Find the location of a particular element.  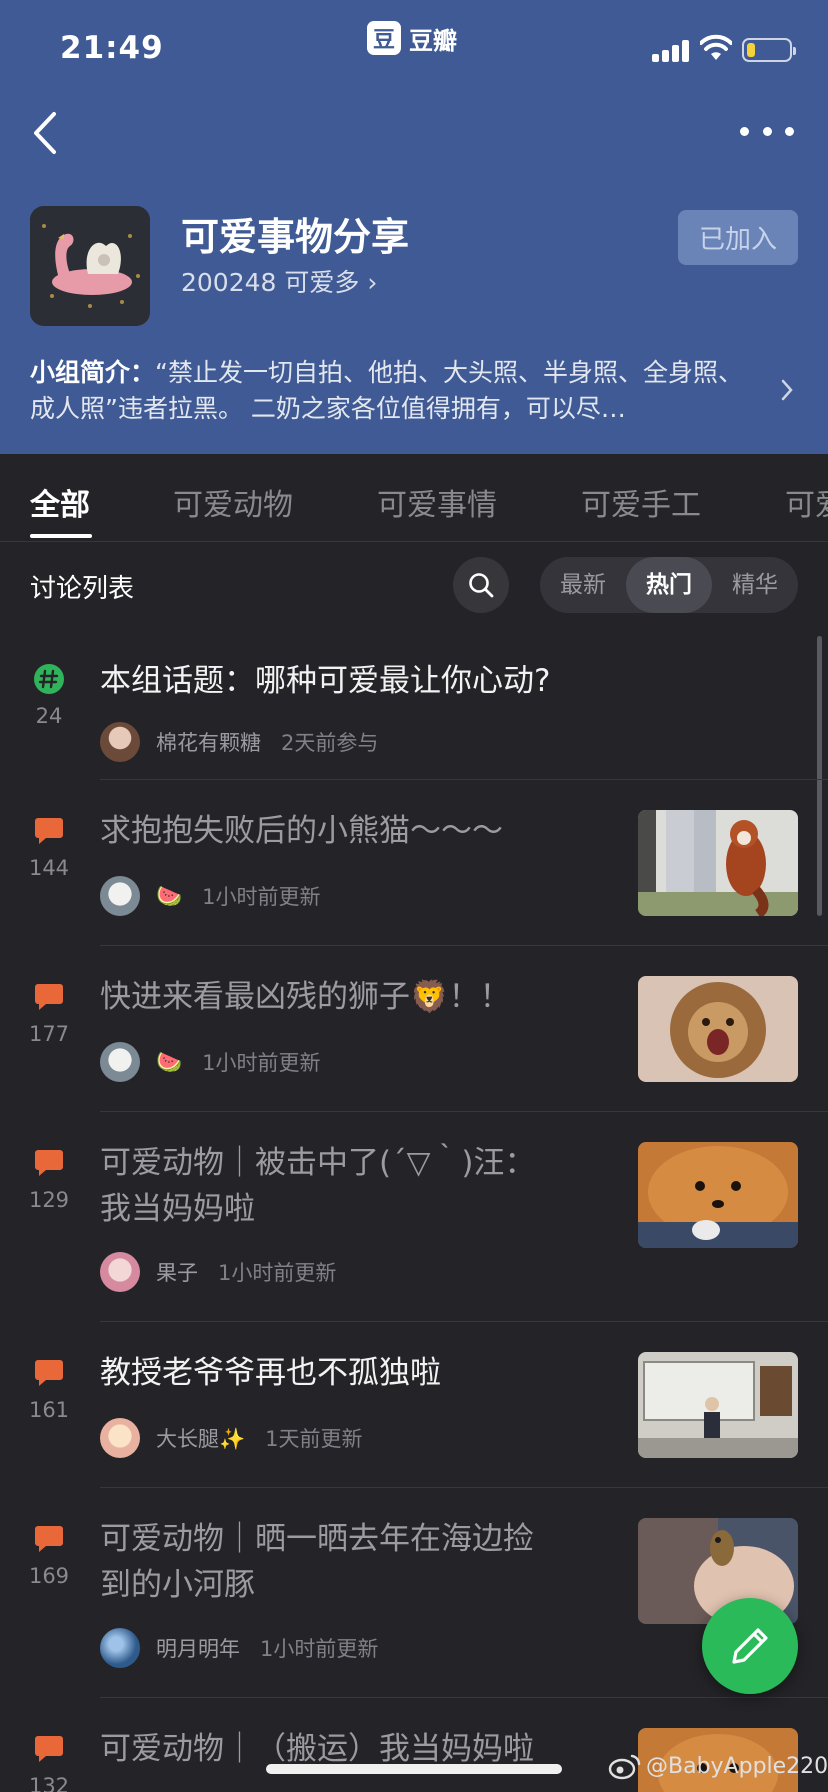

sort-featured: 精华 is located at coordinates (755, 585).